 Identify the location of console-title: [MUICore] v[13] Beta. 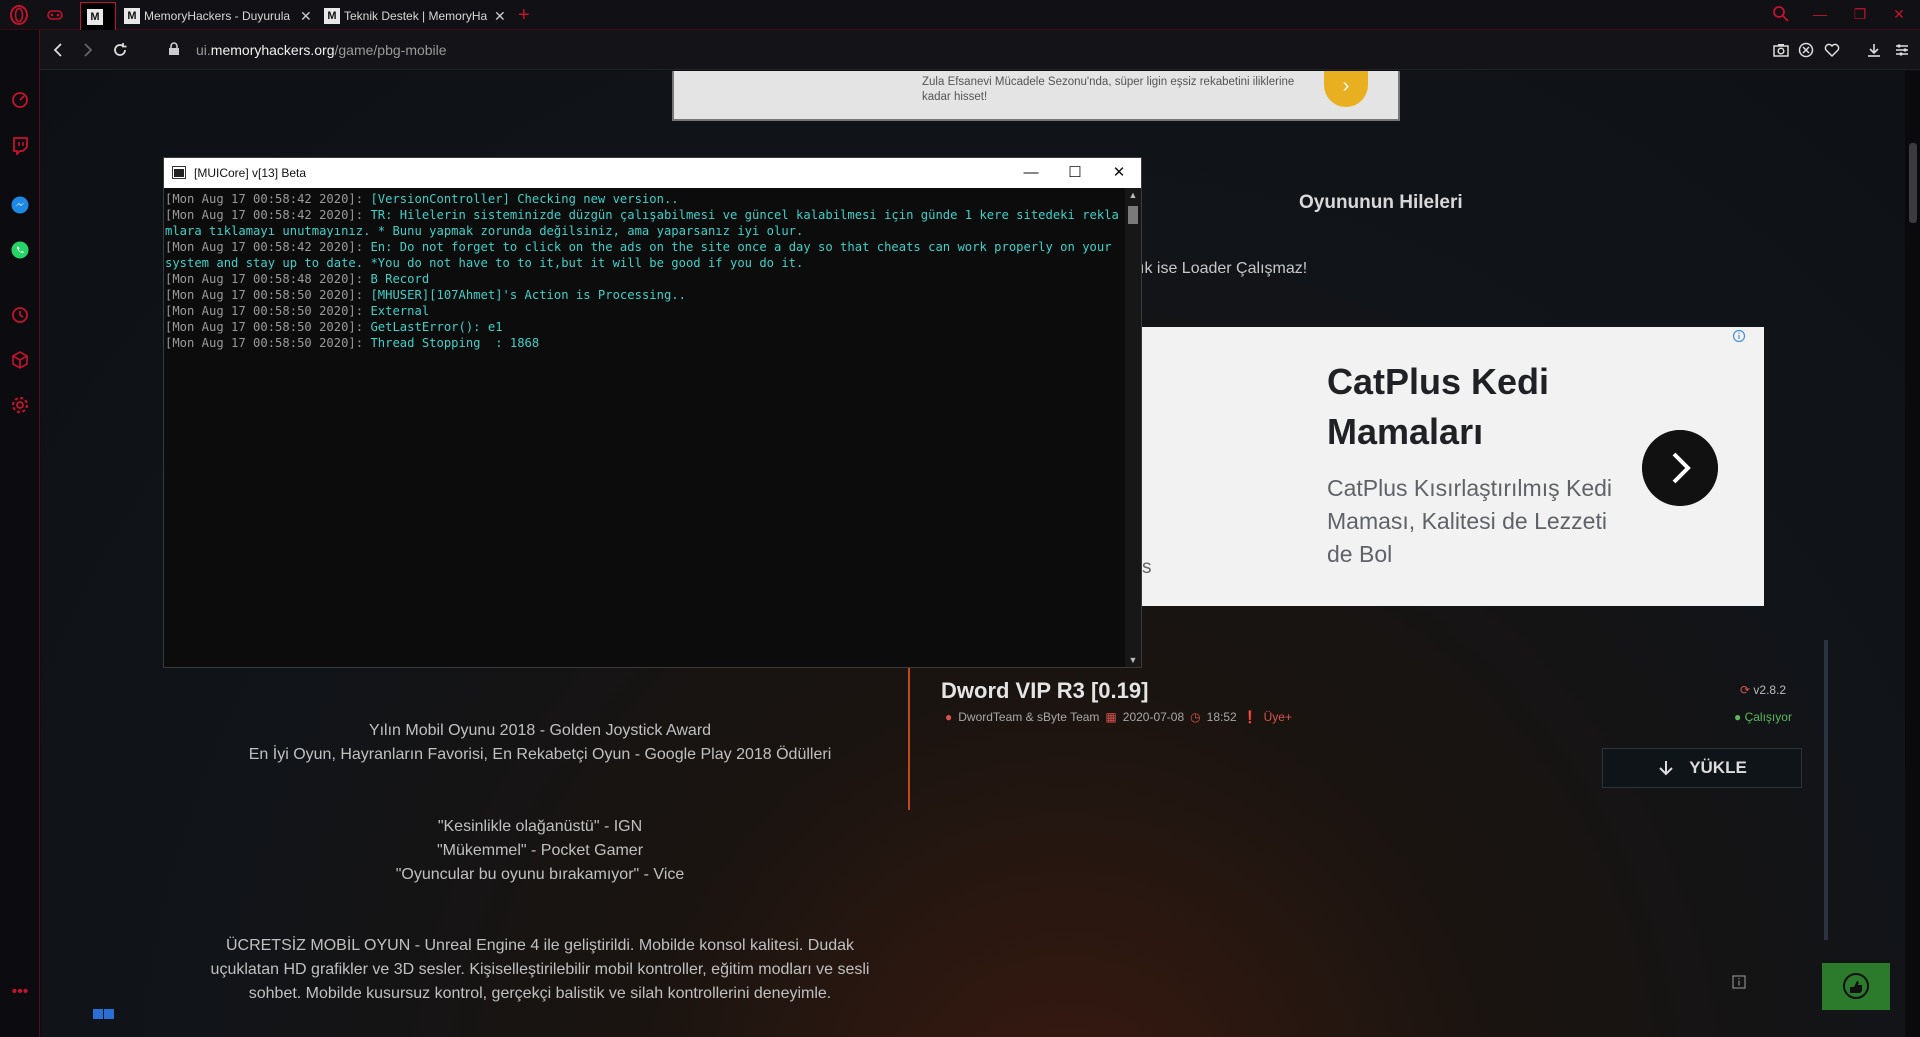
(250, 173).